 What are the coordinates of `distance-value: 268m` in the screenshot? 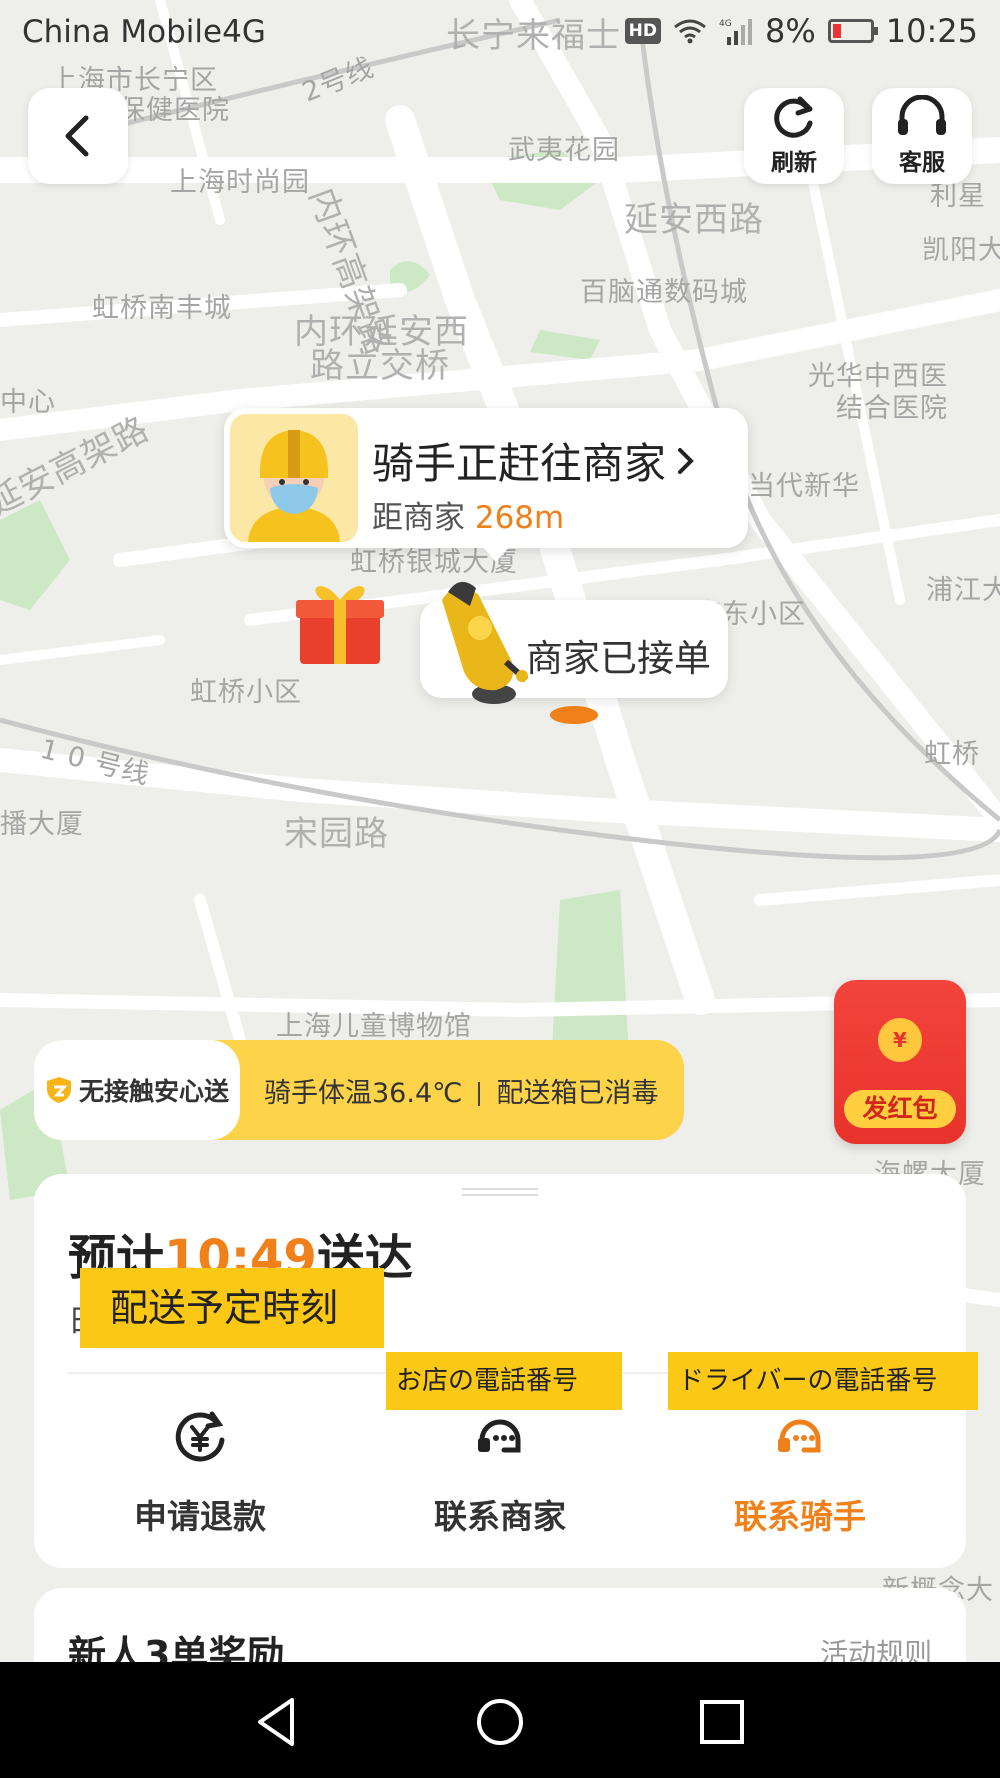 It's located at (519, 518).